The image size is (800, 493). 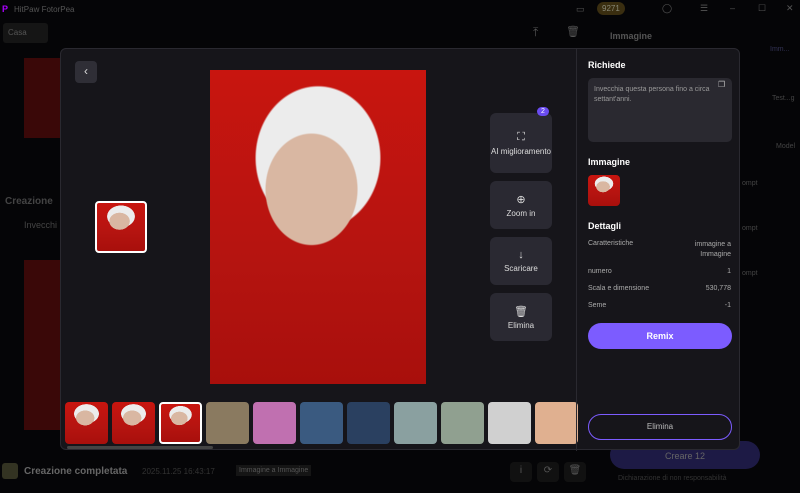 What do you see at coordinates (672, 478) in the screenshot?
I see `disclaimer-link: Dichiarazione di non responsabilità` at bounding box center [672, 478].